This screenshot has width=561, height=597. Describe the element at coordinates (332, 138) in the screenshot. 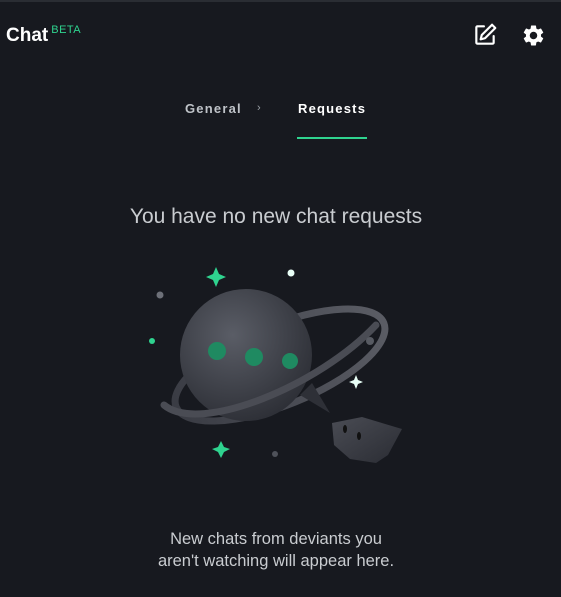

I see `active-tab-indicator` at that location.